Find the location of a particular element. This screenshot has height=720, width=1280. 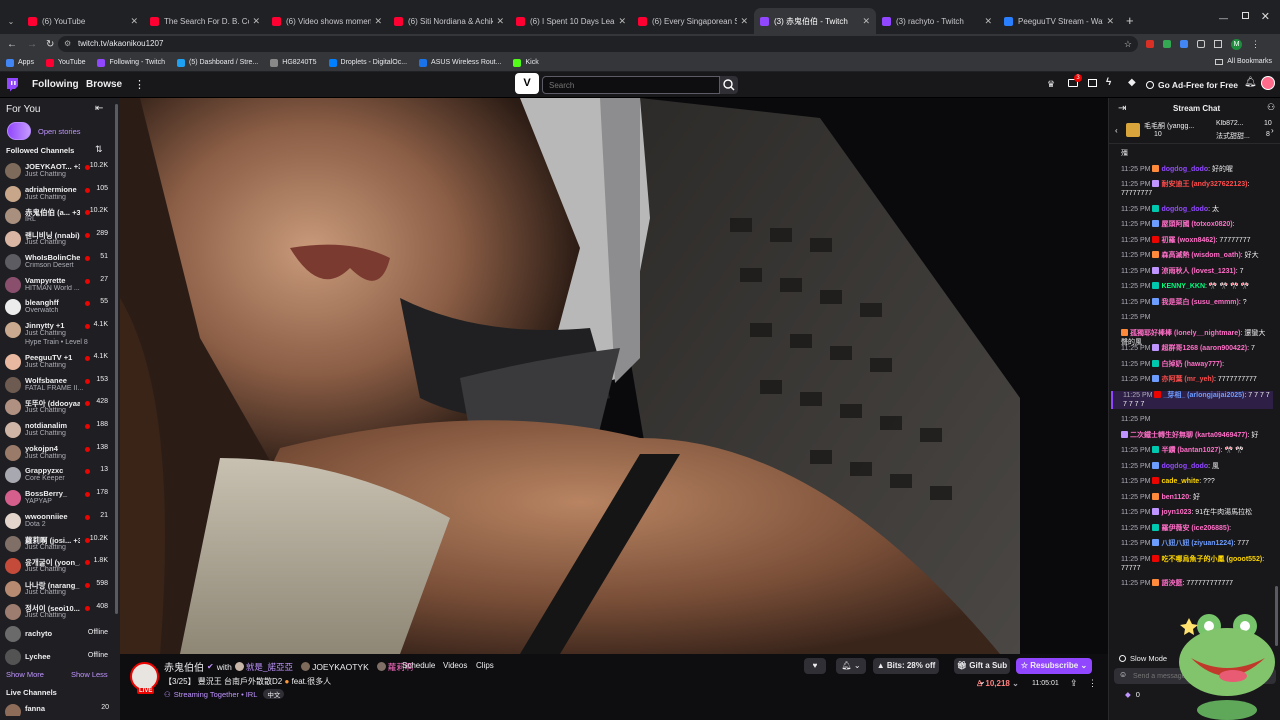

chat-username: 半鑽 (bantan1027) is located at coordinates (1190, 450).